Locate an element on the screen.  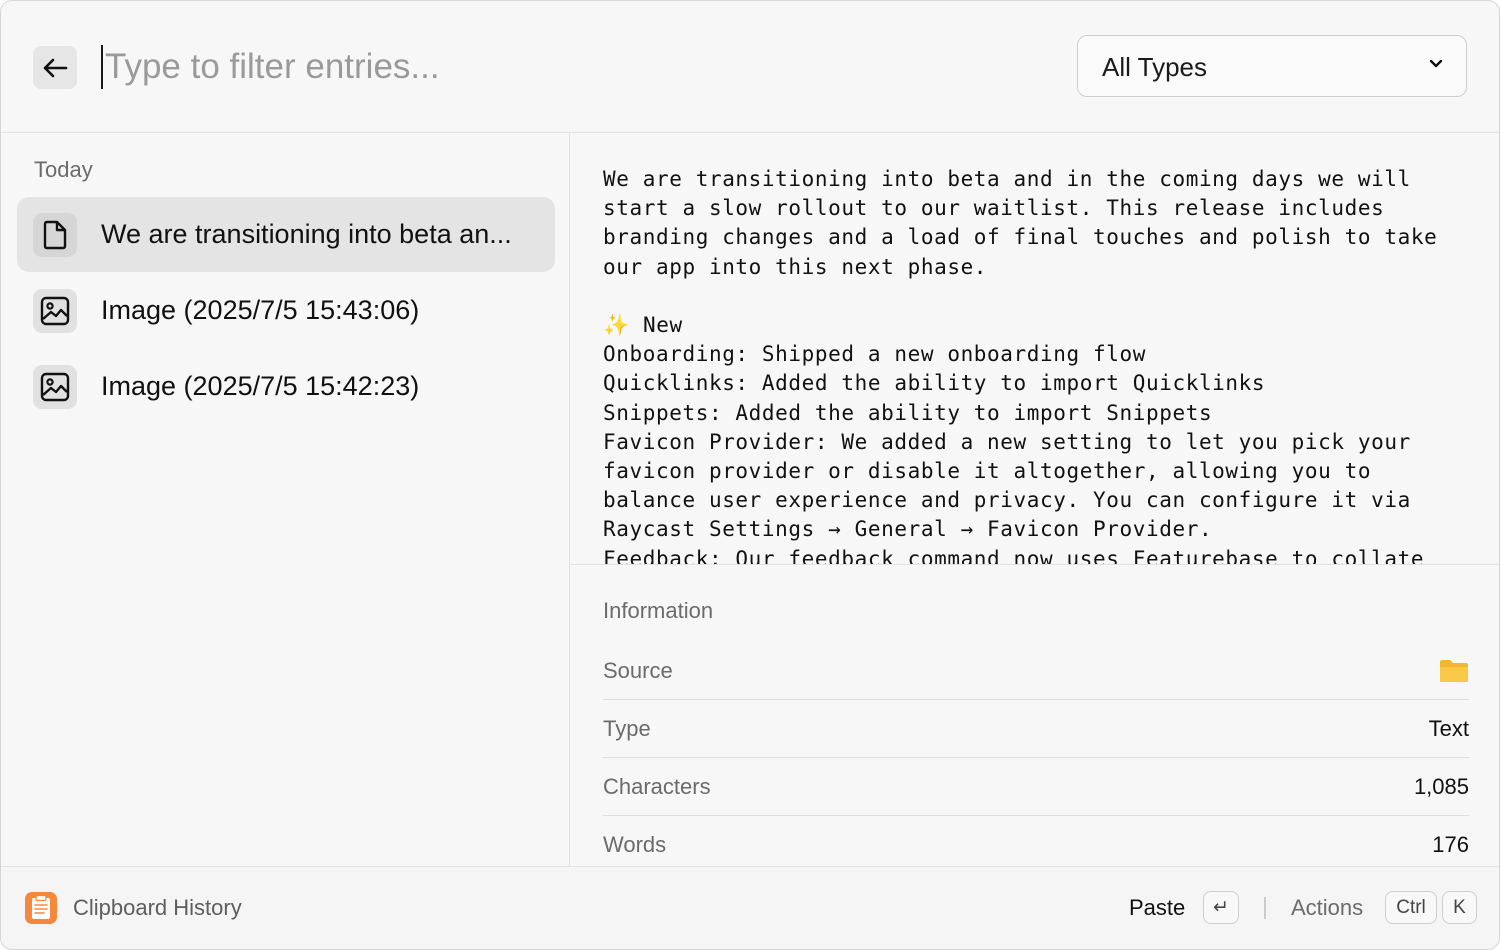
info-source-label: Source is located at coordinates (638, 670).